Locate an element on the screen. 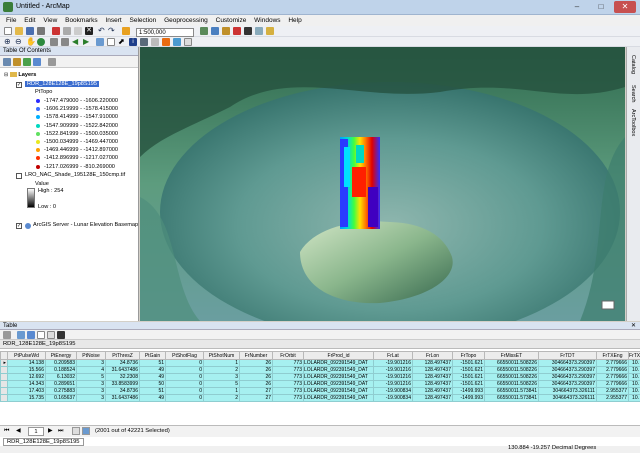  table-cell: 31.6437486 is located at coordinates (122, 398).